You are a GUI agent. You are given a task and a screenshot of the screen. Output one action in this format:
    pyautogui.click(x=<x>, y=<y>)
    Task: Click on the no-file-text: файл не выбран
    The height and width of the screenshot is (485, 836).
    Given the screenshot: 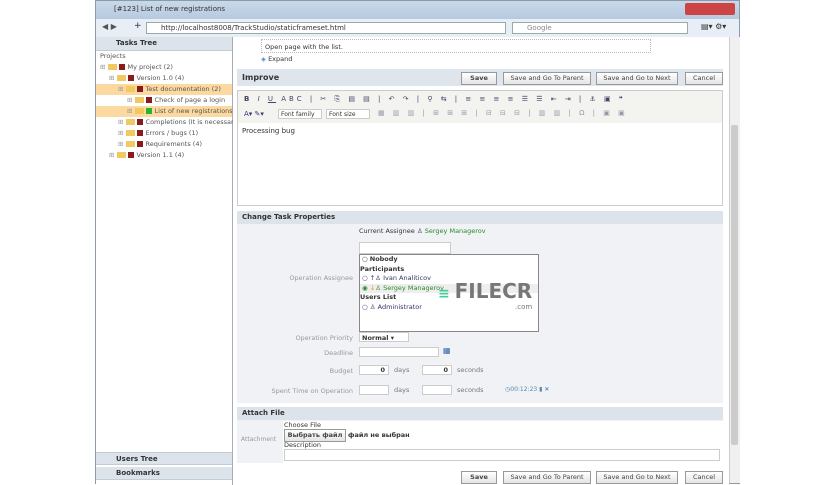 What is the action you would take?
    pyautogui.click(x=379, y=435)
    